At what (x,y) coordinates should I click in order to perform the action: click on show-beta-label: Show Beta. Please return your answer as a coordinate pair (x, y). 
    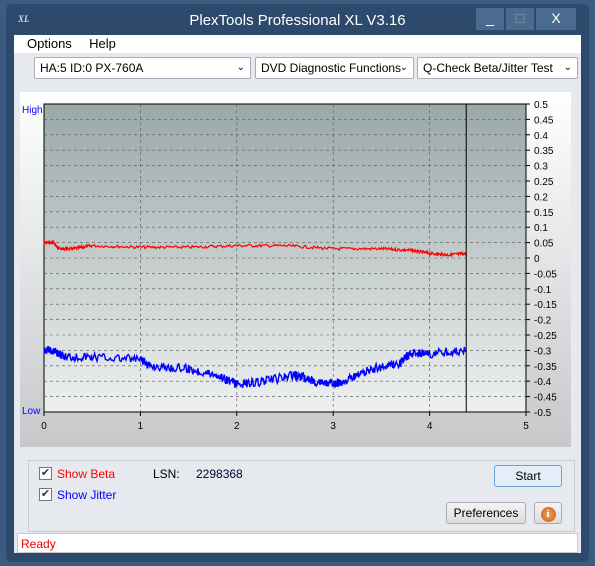
    Looking at the image, I should click on (86, 474).